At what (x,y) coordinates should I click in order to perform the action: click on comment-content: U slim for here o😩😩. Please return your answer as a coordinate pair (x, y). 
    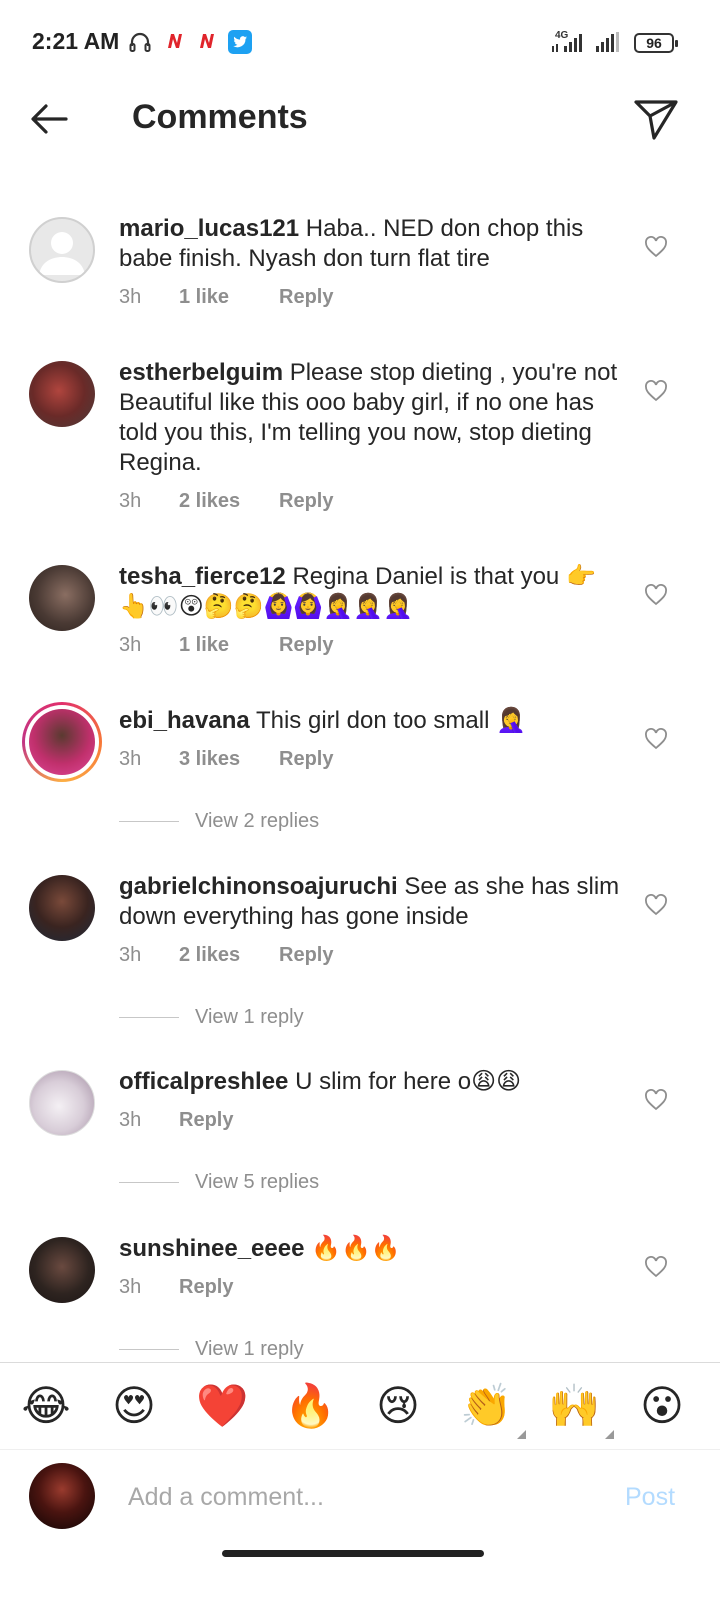
    Looking at the image, I should click on (405, 1081).